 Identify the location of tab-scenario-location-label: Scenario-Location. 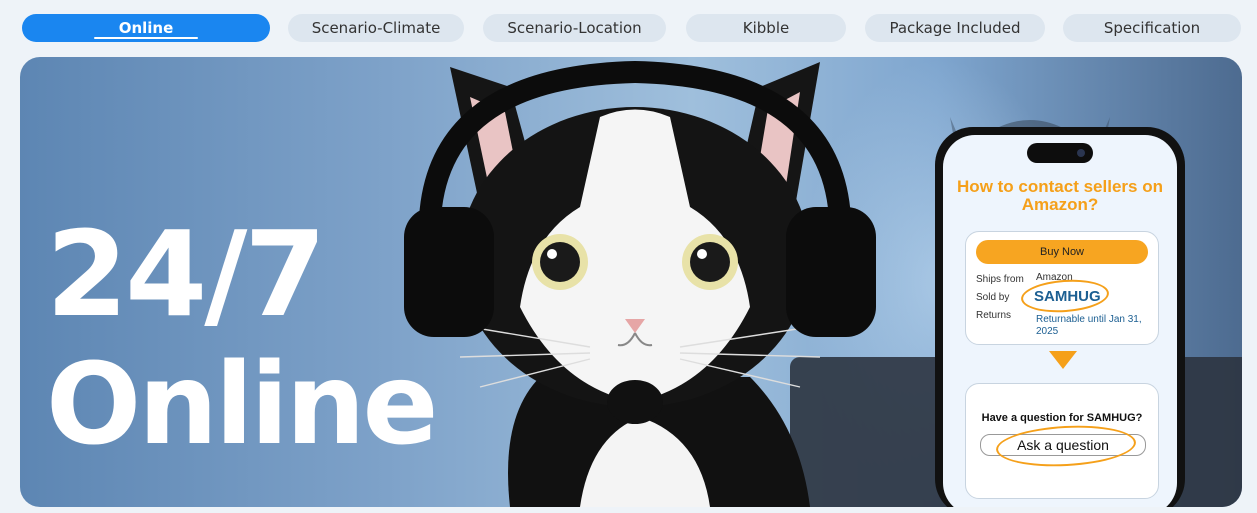
(574, 28).